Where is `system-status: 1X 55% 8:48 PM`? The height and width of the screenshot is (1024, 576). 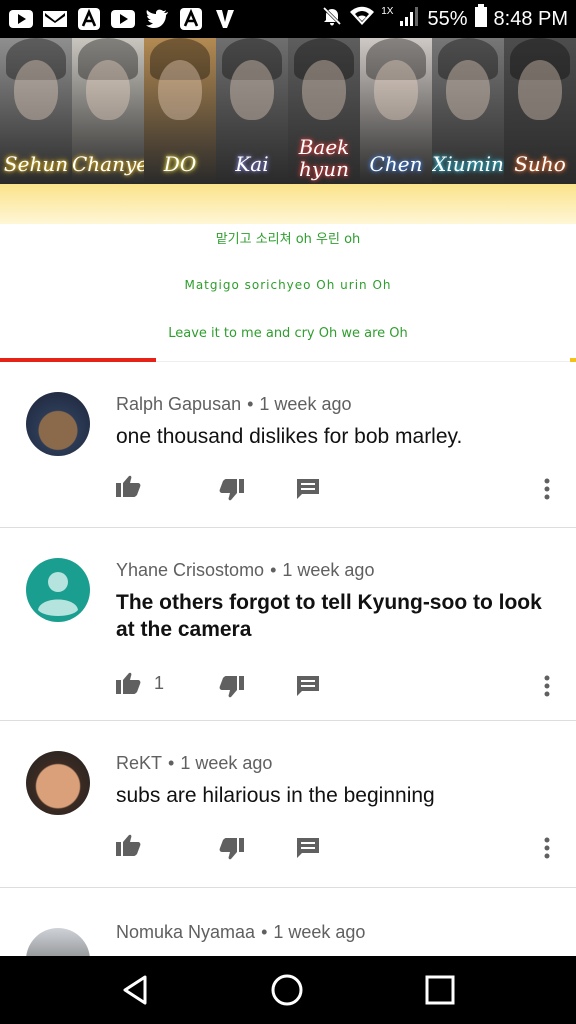 system-status: 1X 55% 8:48 PM is located at coordinates (444, 19).